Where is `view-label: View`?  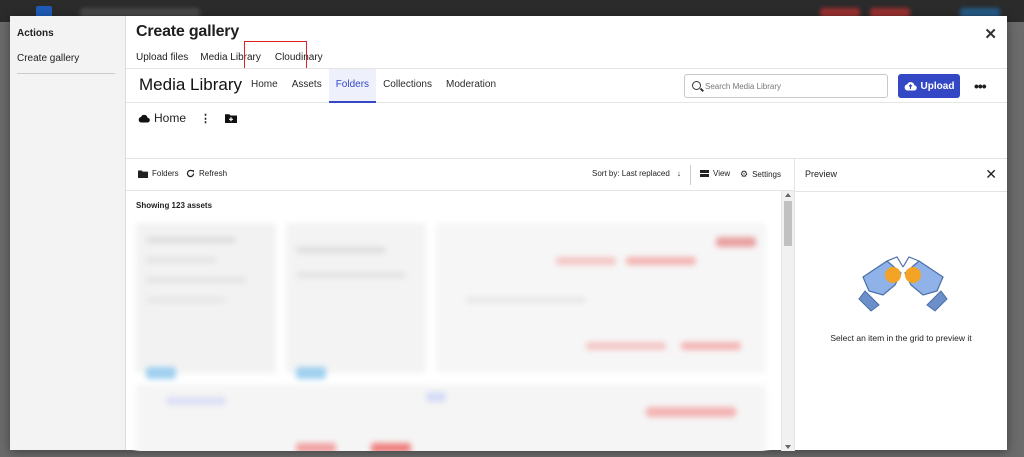
view-label: View is located at coordinates (722, 173).